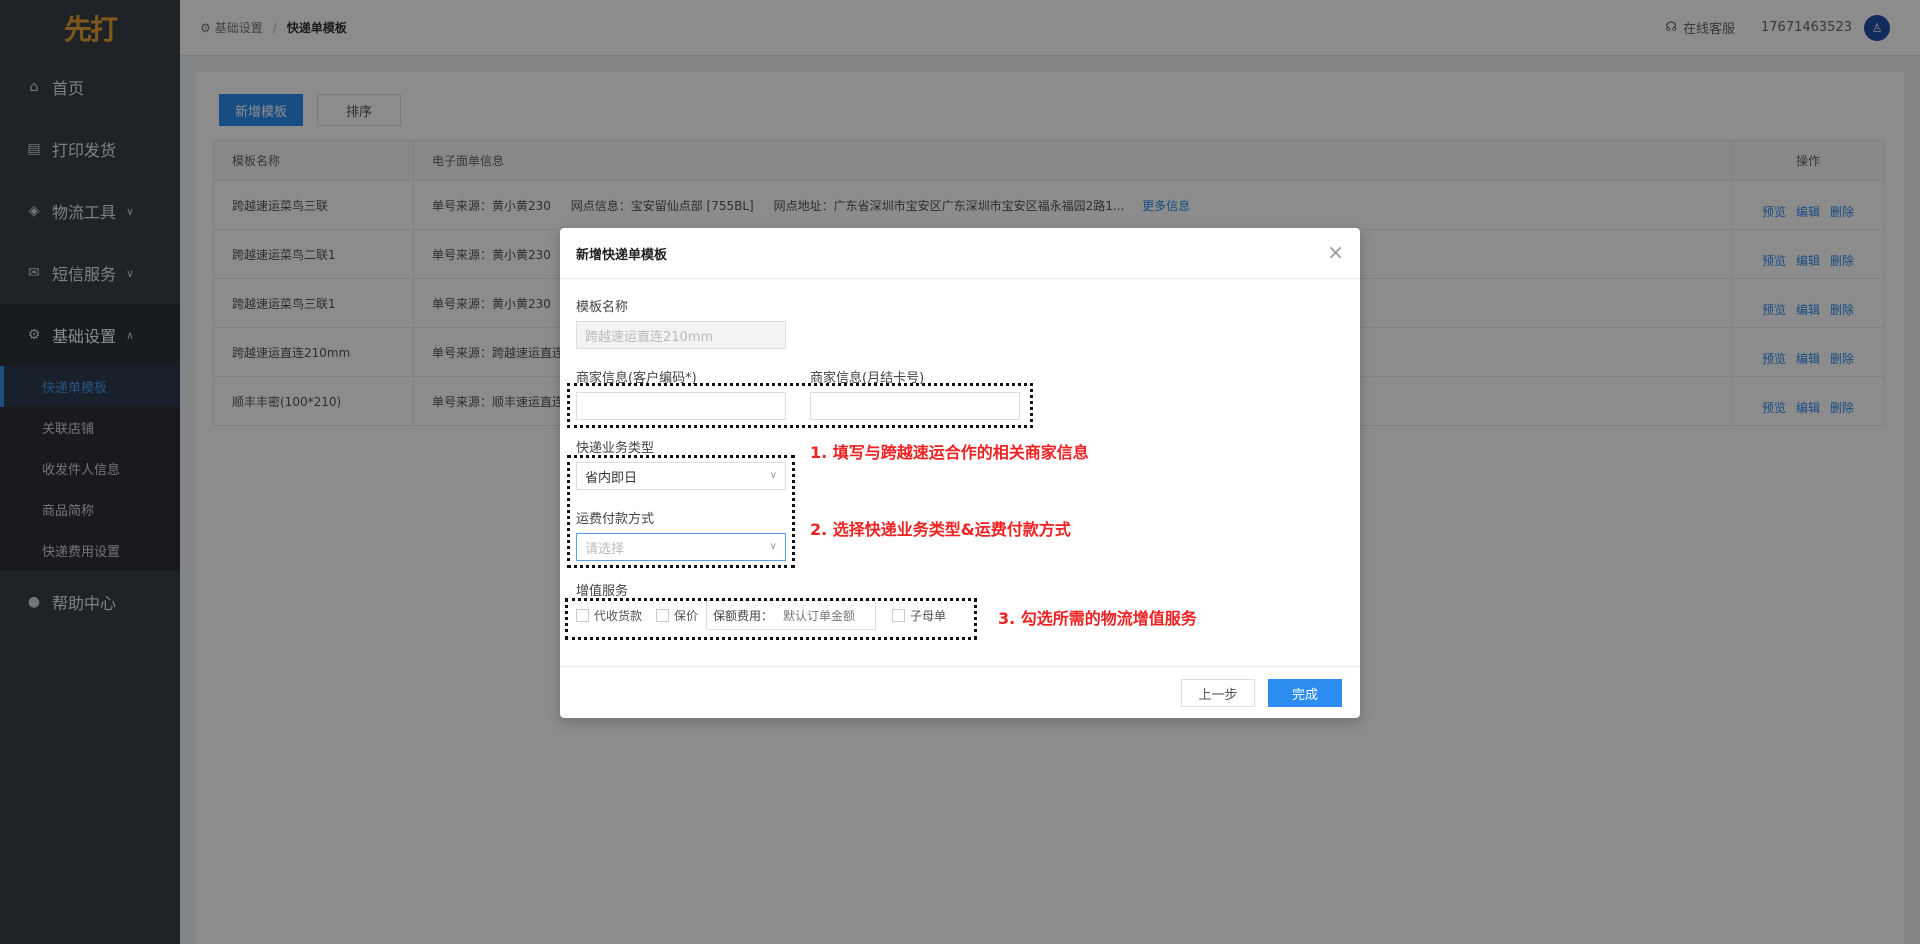 The width and height of the screenshot is (1920, 944). I want to click on dialog-title: 新增快递单模板, so click(960, 253).